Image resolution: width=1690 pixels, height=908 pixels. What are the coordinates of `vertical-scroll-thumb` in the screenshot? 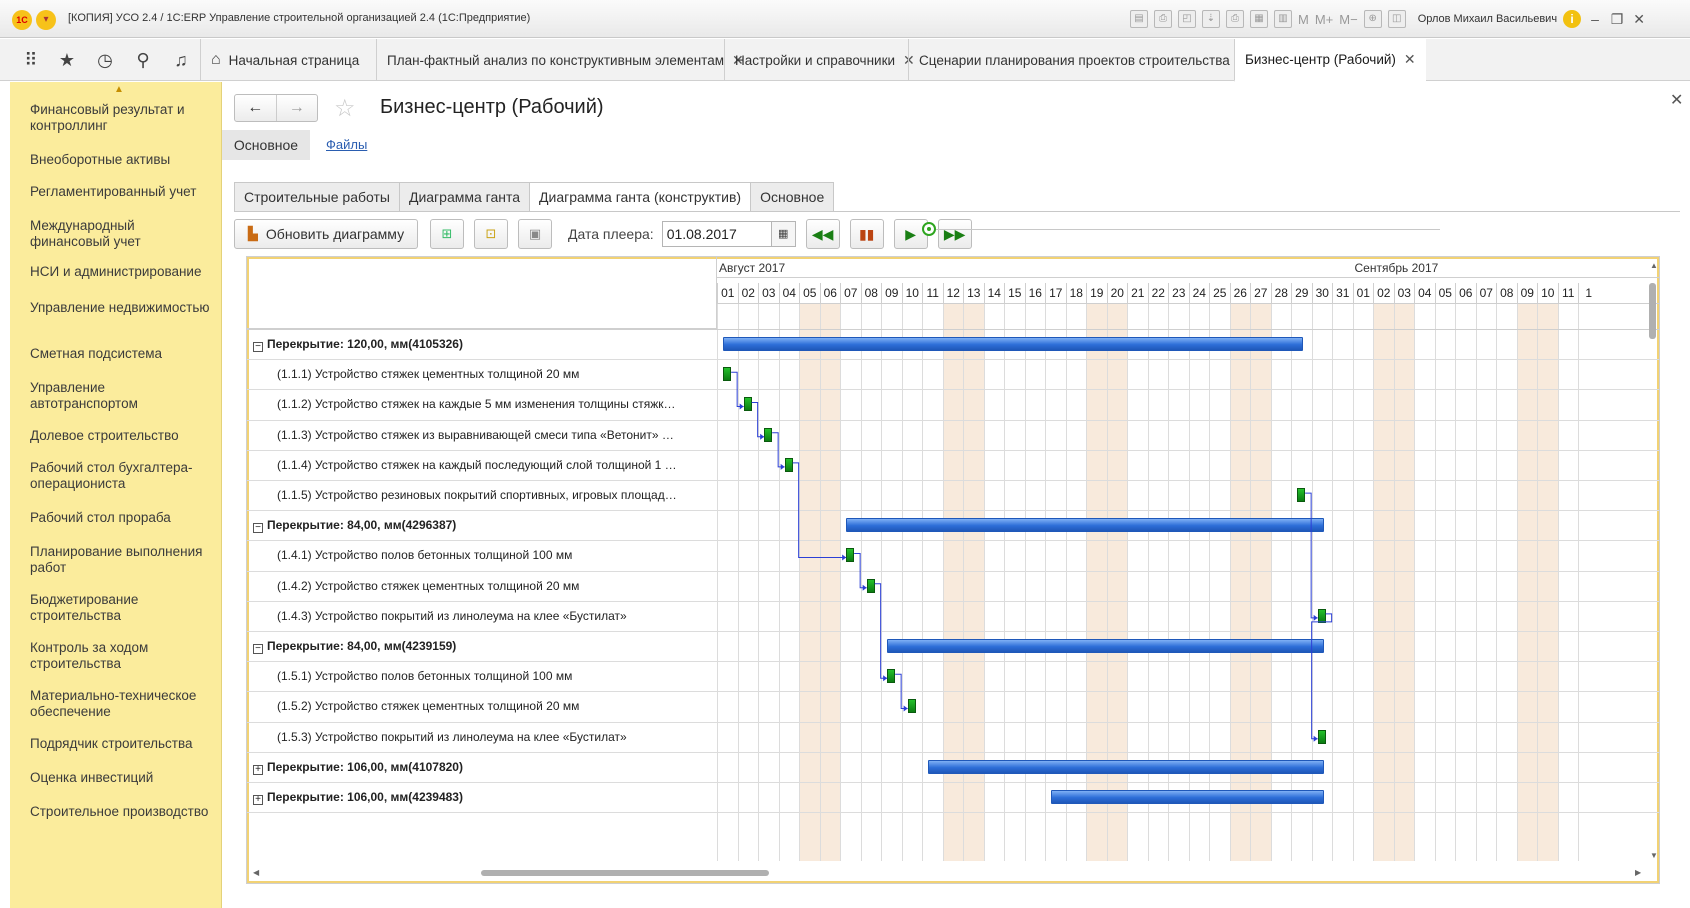 It's located at (1652, 311).